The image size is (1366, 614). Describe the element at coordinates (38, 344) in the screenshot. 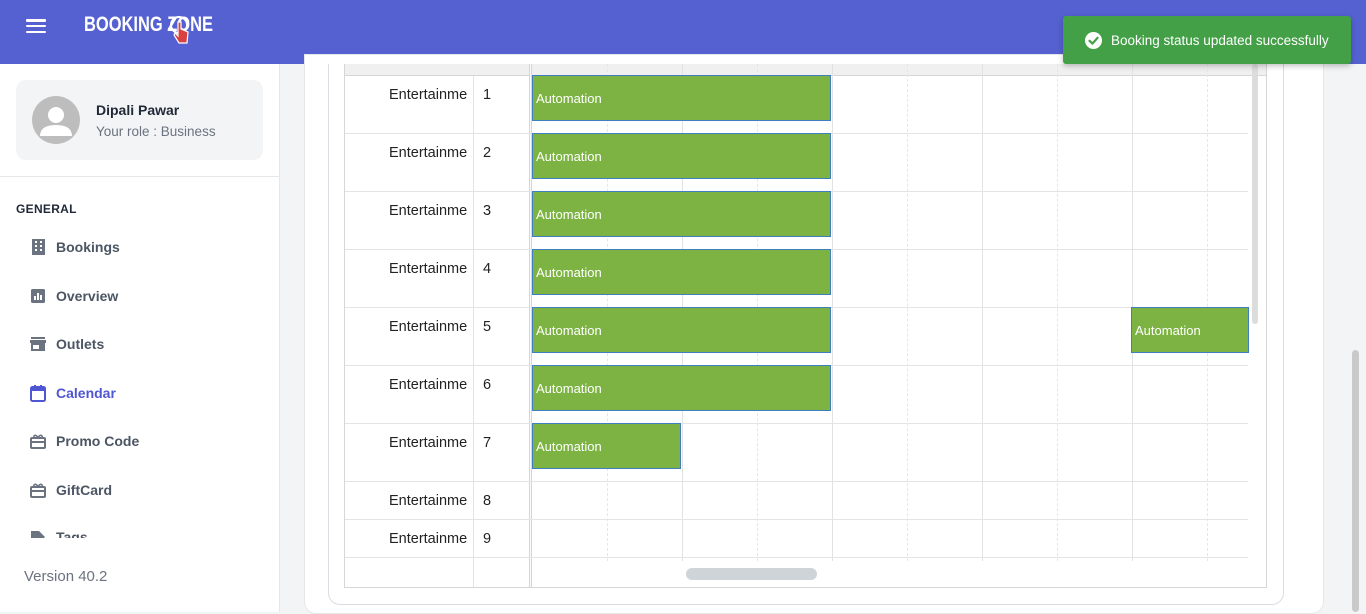

I see `store-icon` at that location.